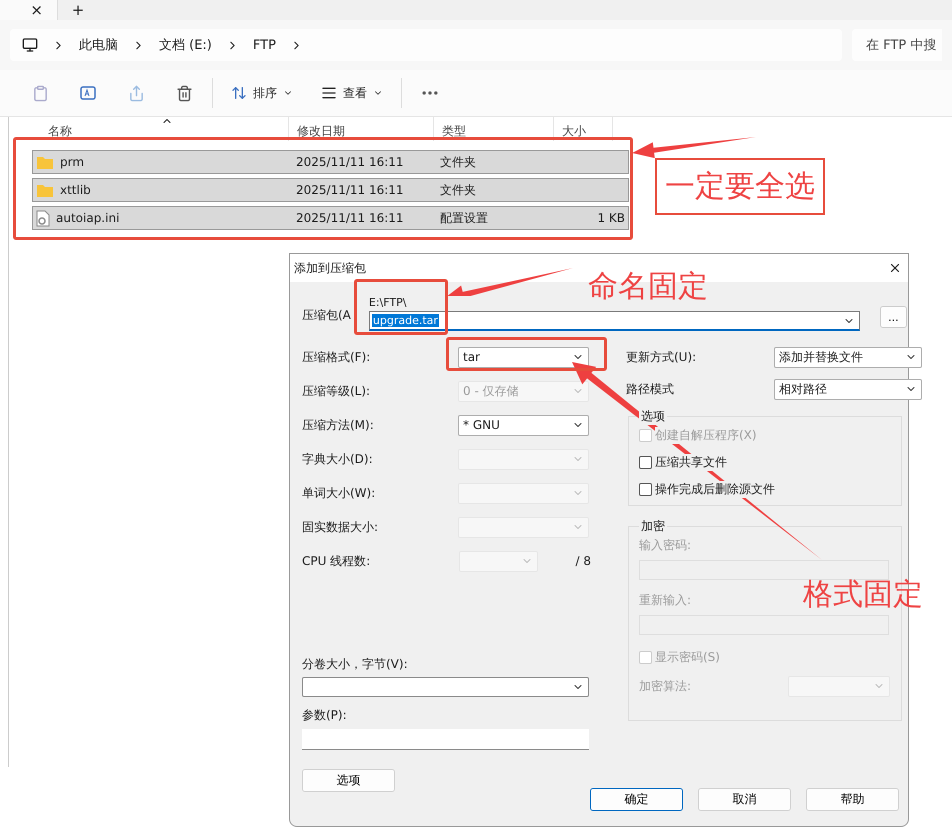 The image size is (952, 838). I want to click on breadcrumb-item: FTP, so click(264, 45).